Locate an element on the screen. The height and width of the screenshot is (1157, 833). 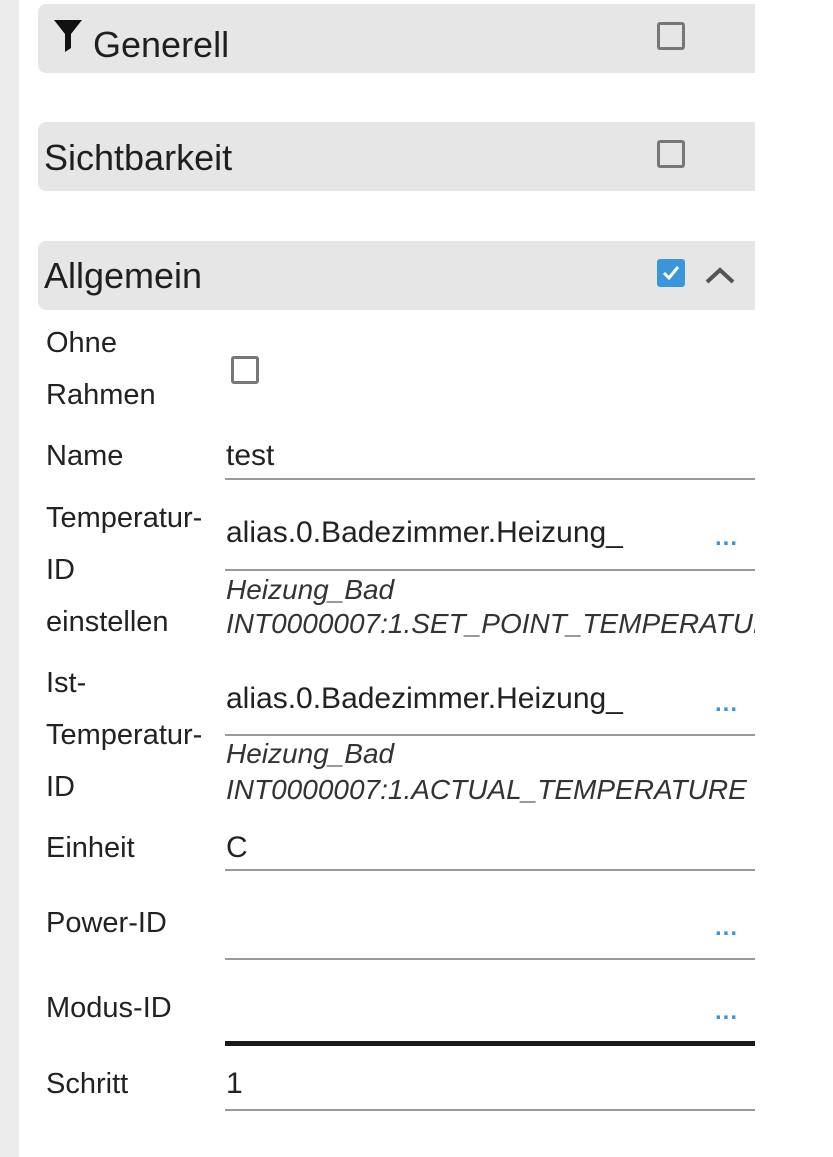
section-header-sichtbarkeit: Sichtbarkeit is located at coordinates (396, 156).